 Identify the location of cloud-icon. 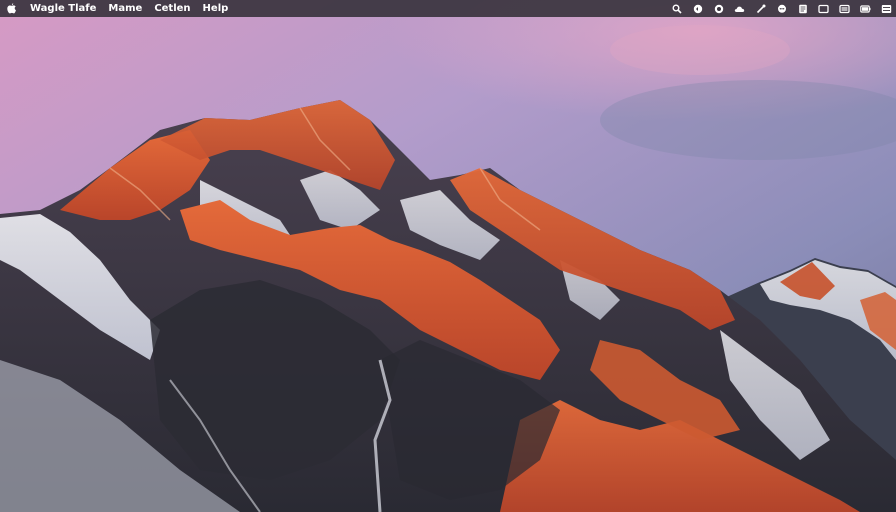
(739, 8).